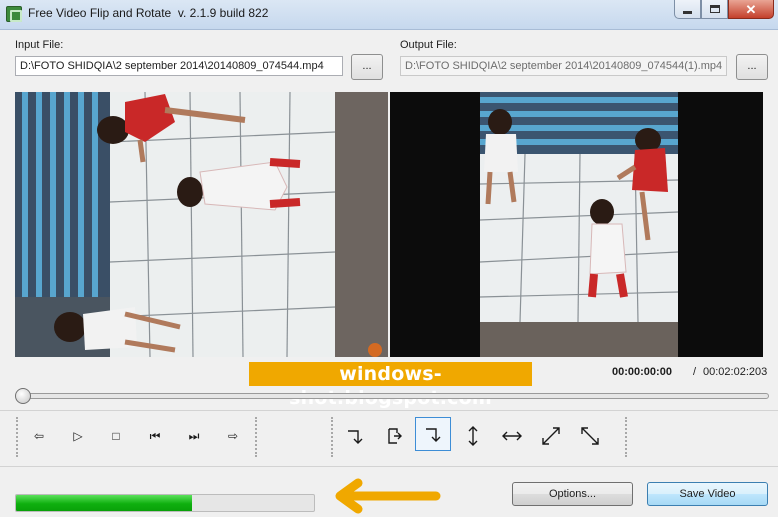 This screenshot has height=517, width=778. I want to click on rotate-left-icon, so click(355, 437).